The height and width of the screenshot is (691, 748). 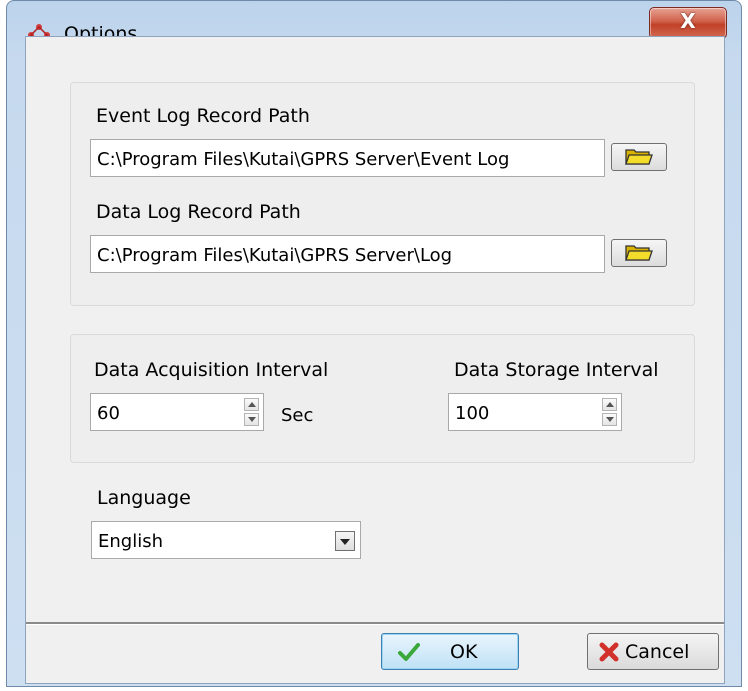 I want to click on close-button: X, so click(x=688, y=23).